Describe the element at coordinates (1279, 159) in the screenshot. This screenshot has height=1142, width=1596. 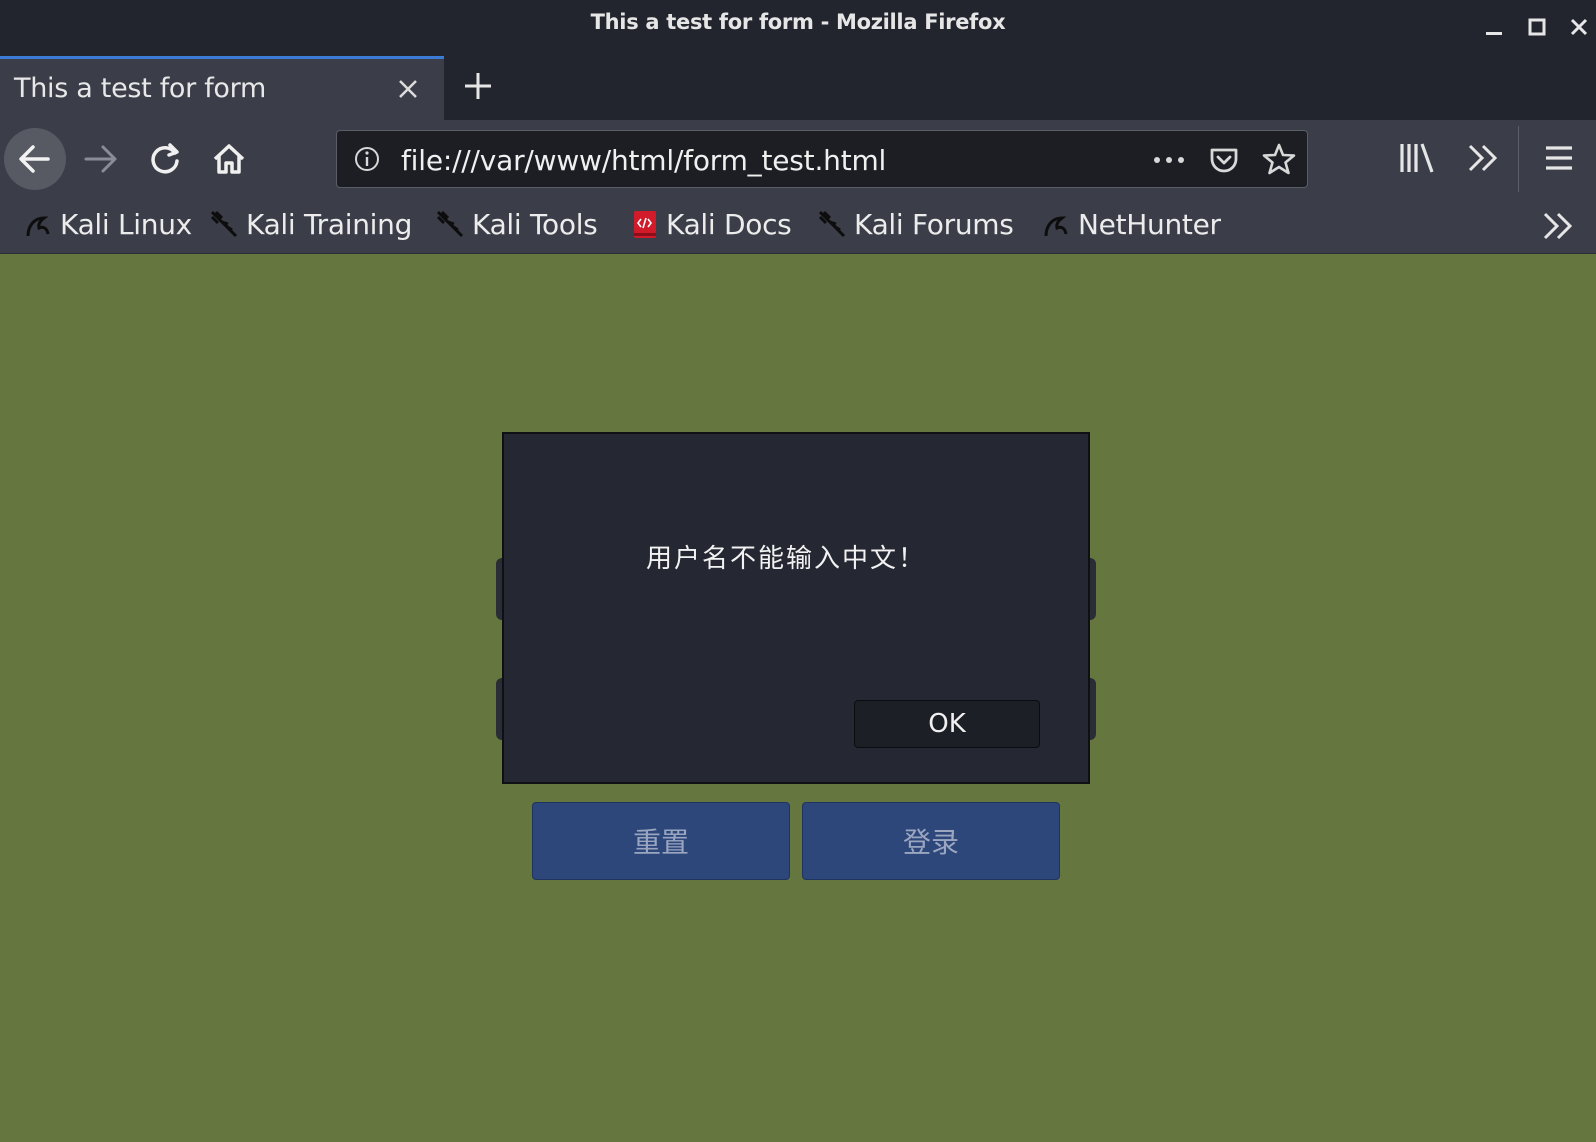
I see `bookmark-star-icon` at that location.